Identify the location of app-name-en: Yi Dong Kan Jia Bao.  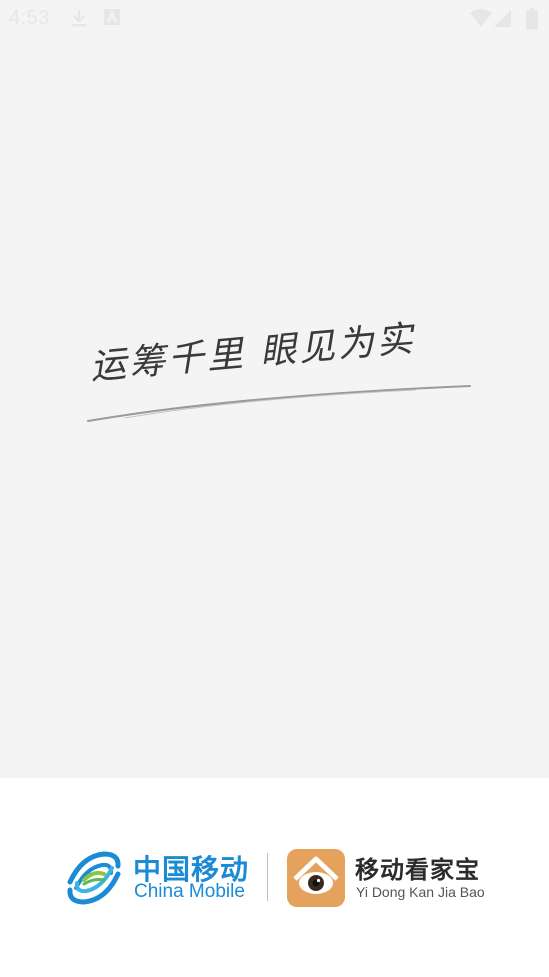
(420, 892).